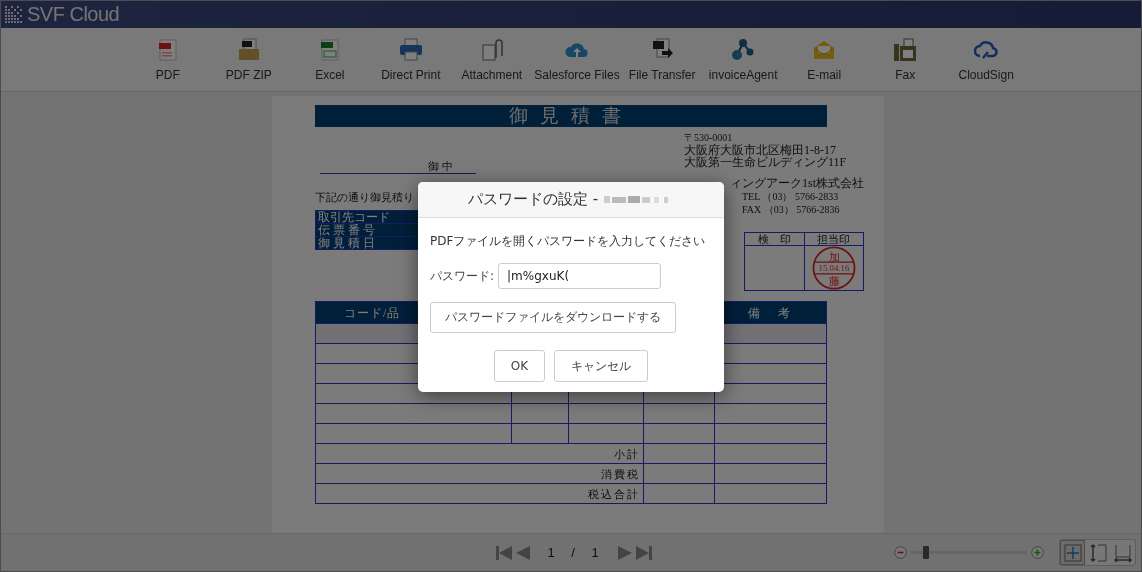 This screenshot has width=1142, height=572. I want to click on last-page-button, so click(644, 552).